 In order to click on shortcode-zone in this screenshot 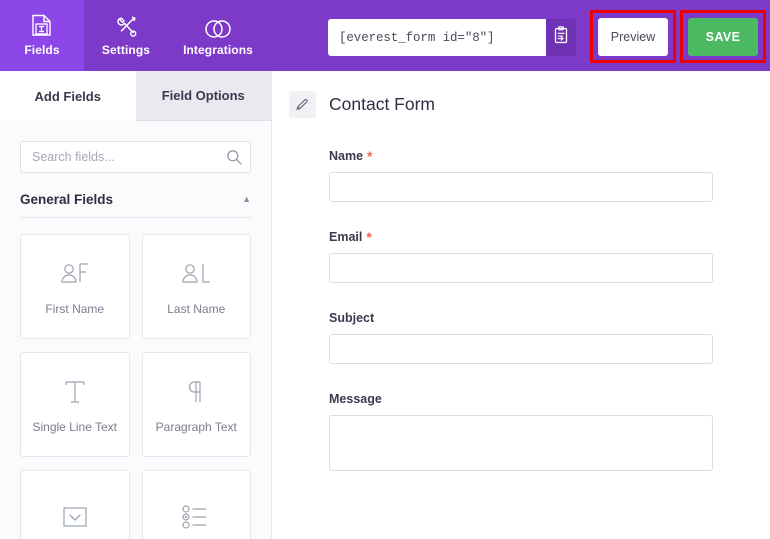, I will do `click(452, 37)`.